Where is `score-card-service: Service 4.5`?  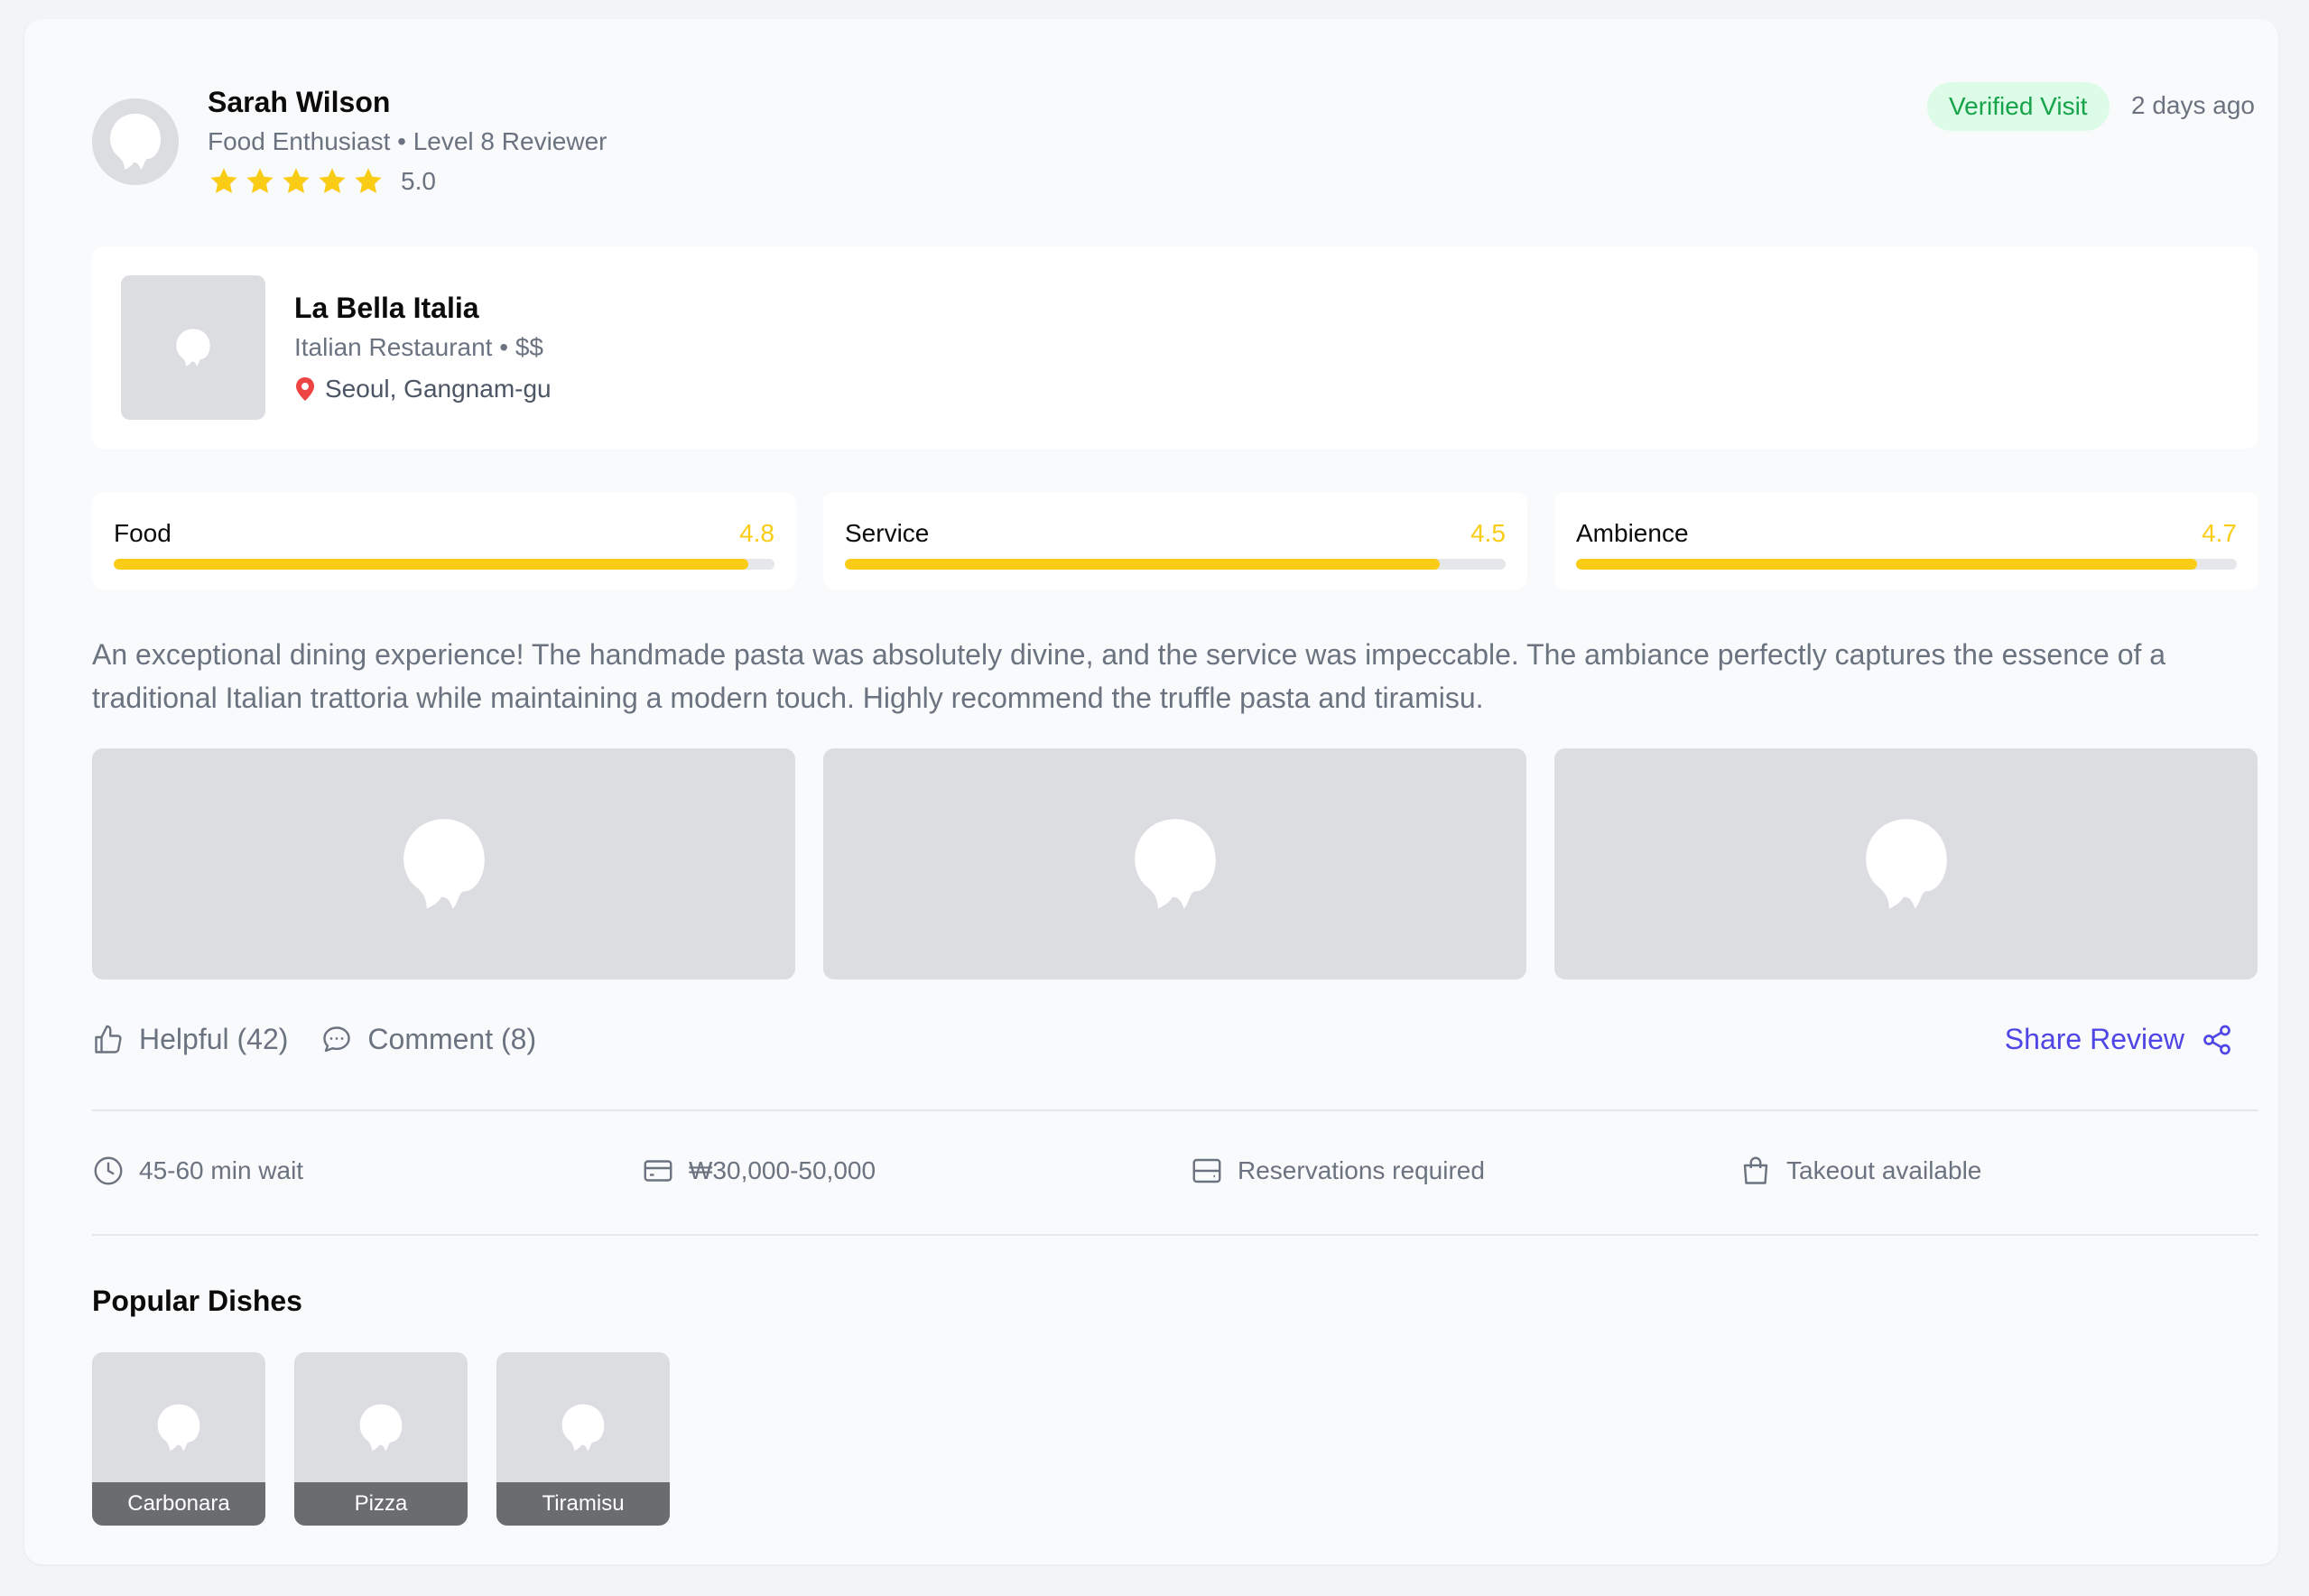
score-card-service: Service 4.5 is located at coordinates (1175, 540).